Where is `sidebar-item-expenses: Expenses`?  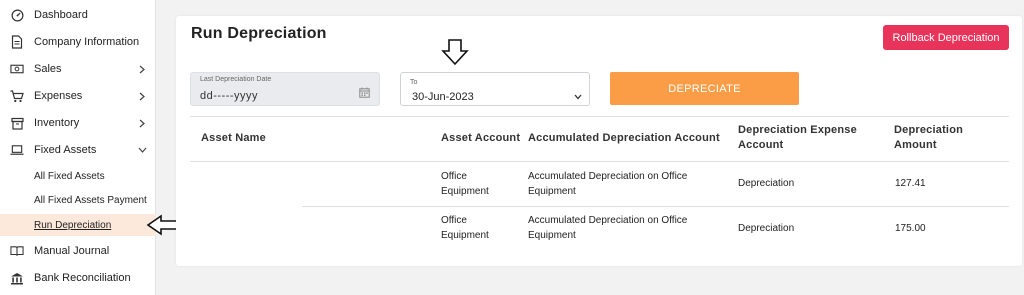
sidebar-item-expenses: Expenses is located at coordinates (78, 96).